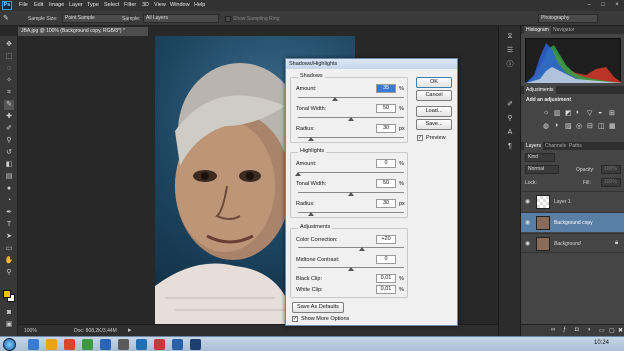 Image resolution: width=624 pixels, height=351 pixels. What do you see at coordinates (56, 5) in the screenshot?
I see `menu-image: Image` at bounding box center [56, 5].